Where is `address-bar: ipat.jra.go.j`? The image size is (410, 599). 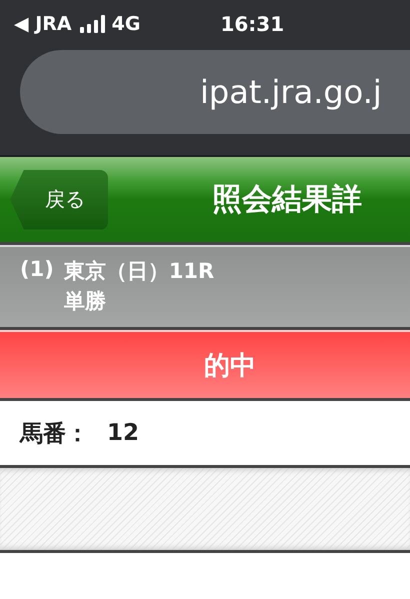 address-bar: ipat.jra.go.j is located at coordinates (215, 92).